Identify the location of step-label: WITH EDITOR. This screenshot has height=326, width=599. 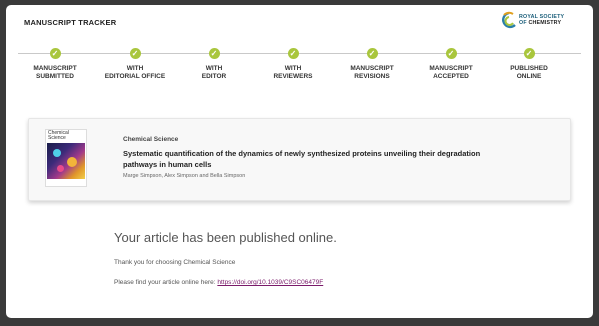
(214, 72).